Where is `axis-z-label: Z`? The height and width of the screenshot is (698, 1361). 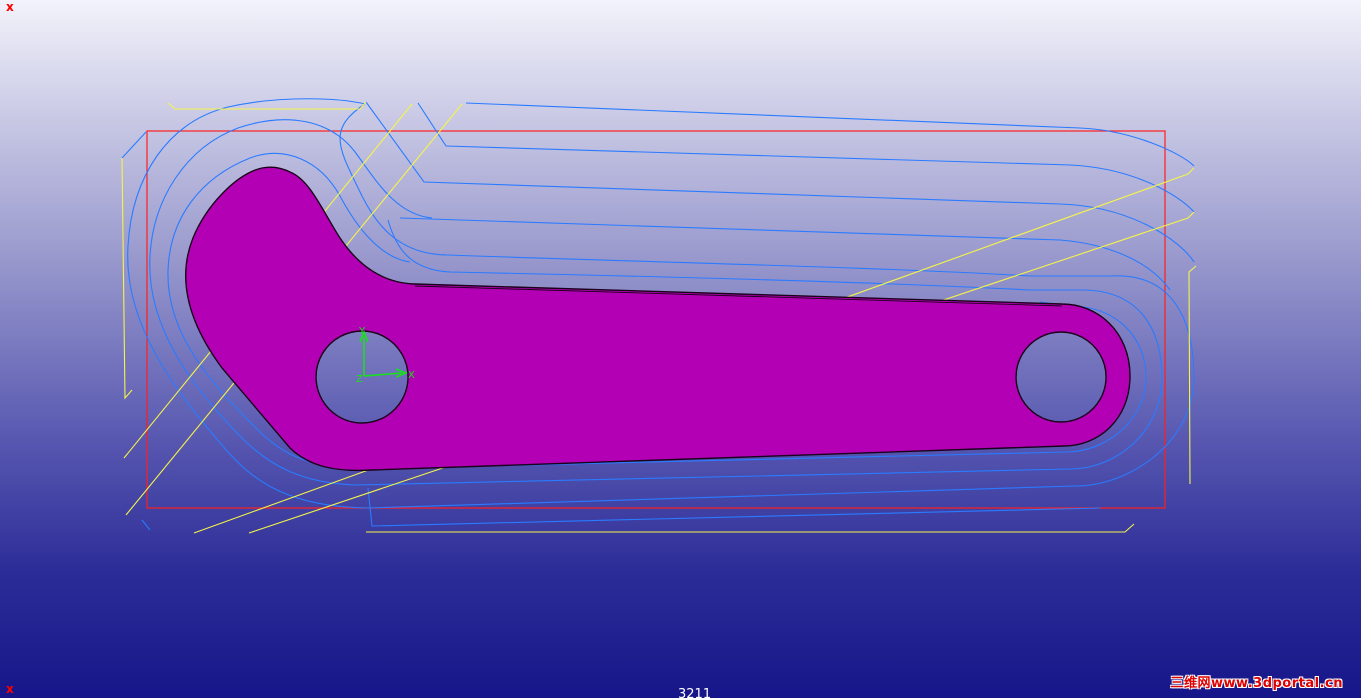
axis-z-label: Z is located at coordinates (359, 379).